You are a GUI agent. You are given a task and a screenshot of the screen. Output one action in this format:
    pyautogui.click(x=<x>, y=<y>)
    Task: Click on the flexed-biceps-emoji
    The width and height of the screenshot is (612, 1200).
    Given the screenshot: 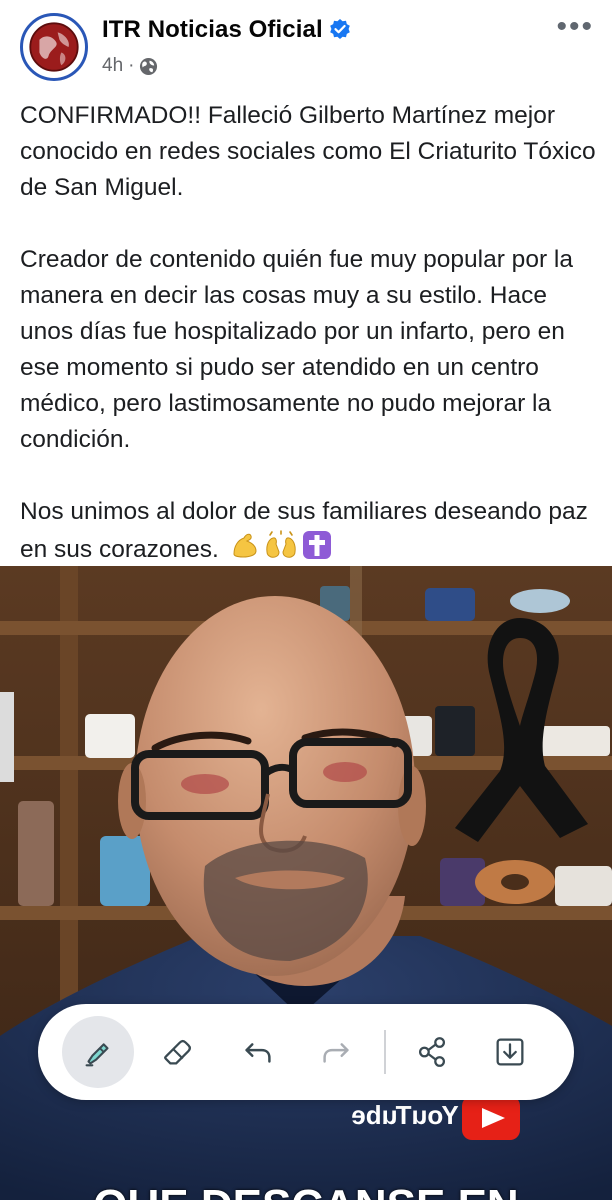 What is the action you would take?
    pyautogui.click(x=245, y=550)
    